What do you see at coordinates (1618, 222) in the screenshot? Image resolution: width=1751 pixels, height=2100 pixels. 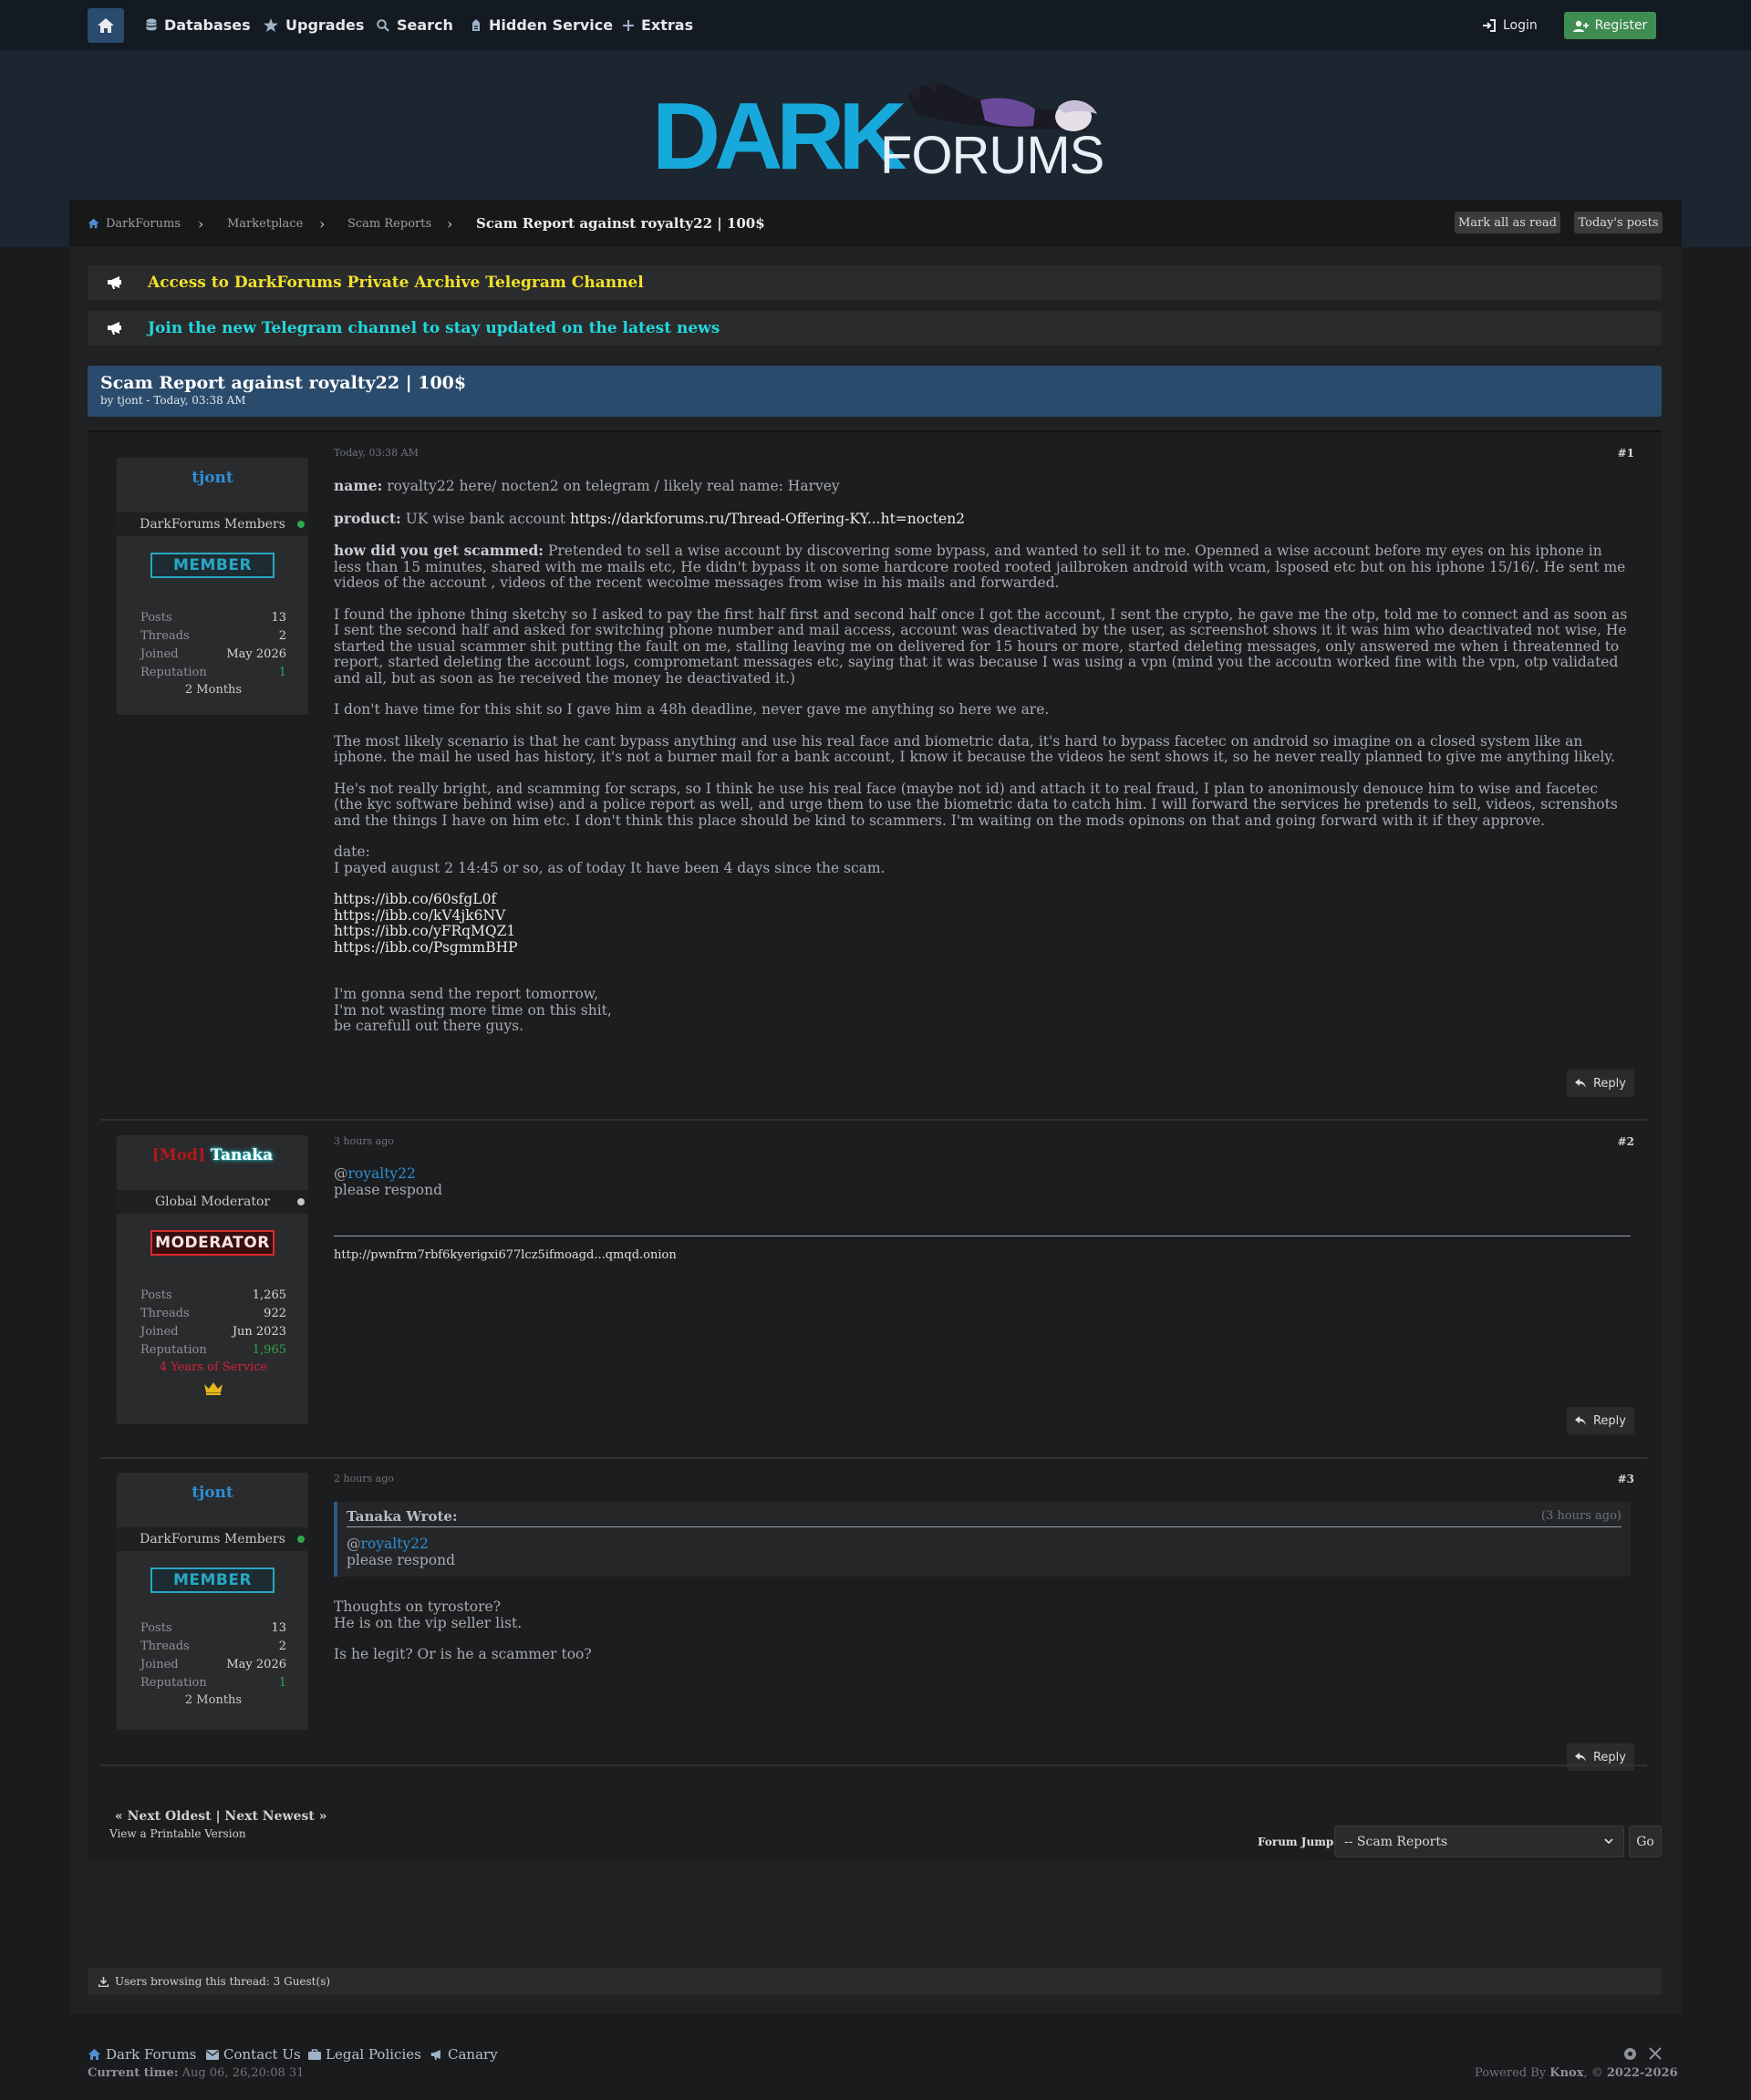 I see `todays-posts-button: Today's posts` at bounding box center [1618, 222].